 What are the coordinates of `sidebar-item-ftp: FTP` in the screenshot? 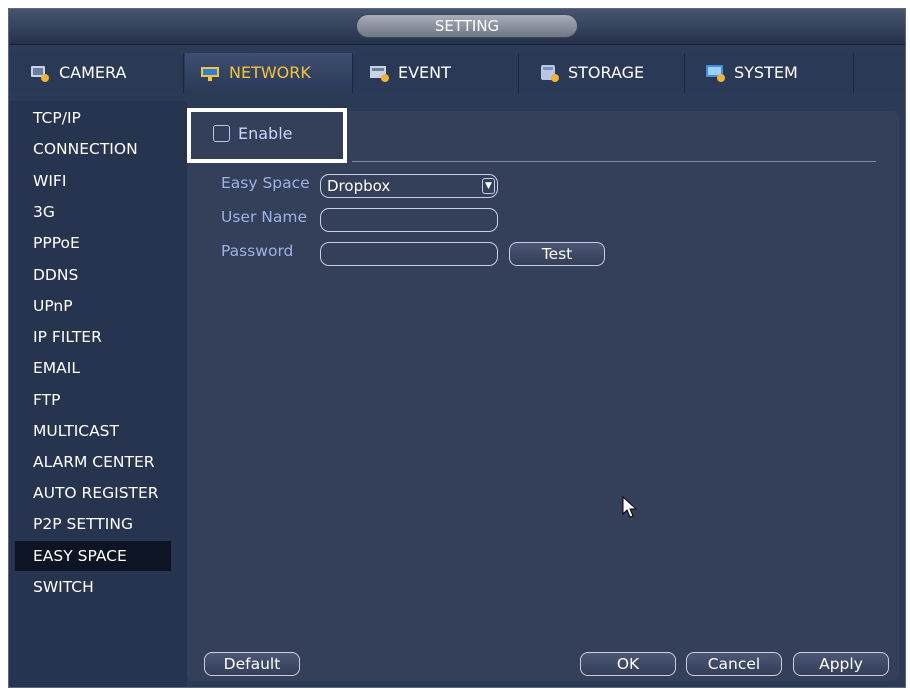 It's located at (93, 400).